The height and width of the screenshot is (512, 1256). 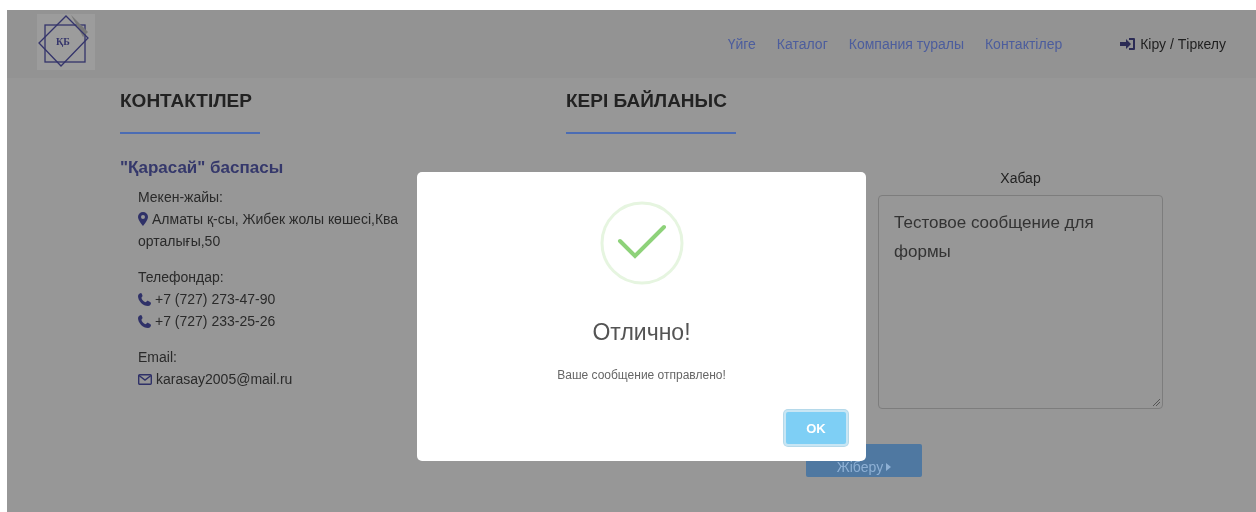 I want to click on sign-in-icon, so click(x=1128, y=44).